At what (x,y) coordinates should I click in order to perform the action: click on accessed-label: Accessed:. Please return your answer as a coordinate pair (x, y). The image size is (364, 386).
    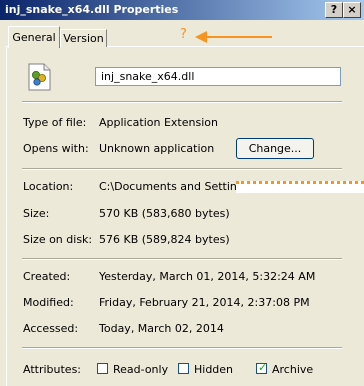
    Looking at the image, I should click on (51, 328).